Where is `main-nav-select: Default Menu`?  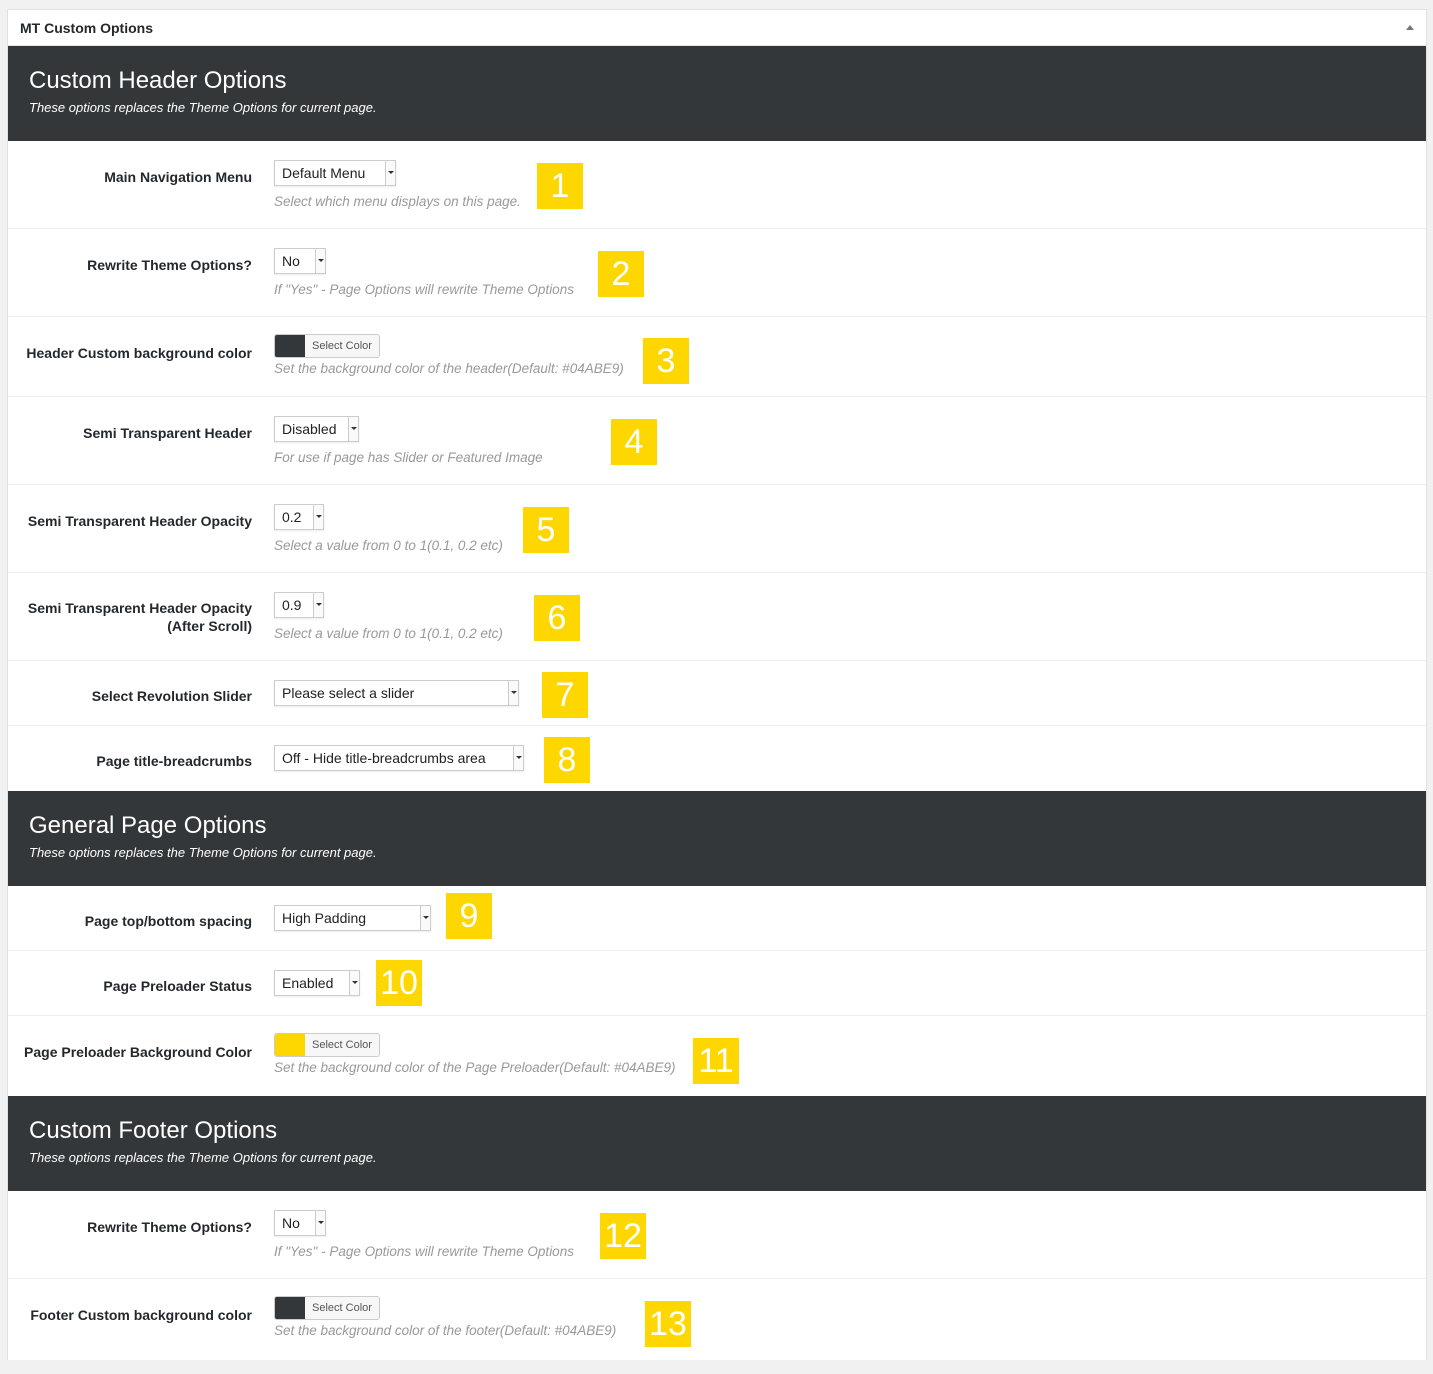
main-nav-select: Default Menu is located at coordinates (335, 173).